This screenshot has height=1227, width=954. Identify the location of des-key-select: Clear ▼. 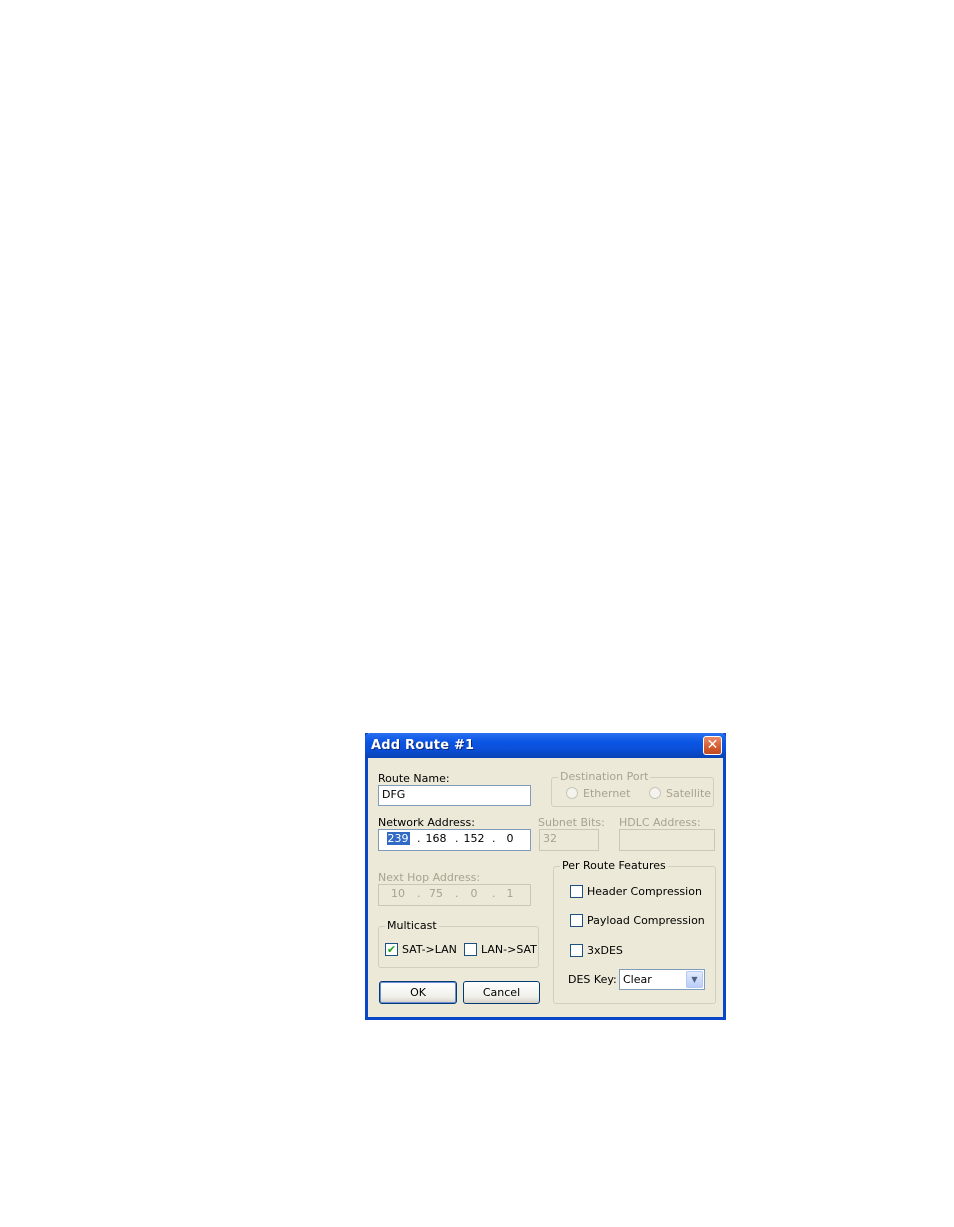
(662, 979).